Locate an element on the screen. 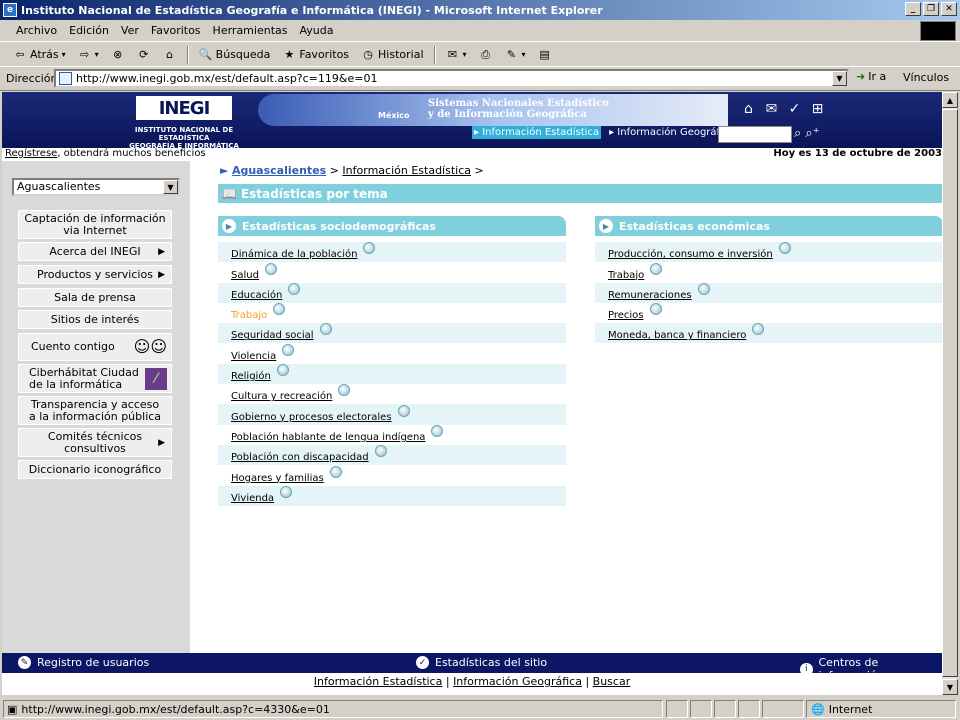 This screenshot has width=960, height=720. menu-captacion: Captación de información via Internet is located at coordinates (95, 224).